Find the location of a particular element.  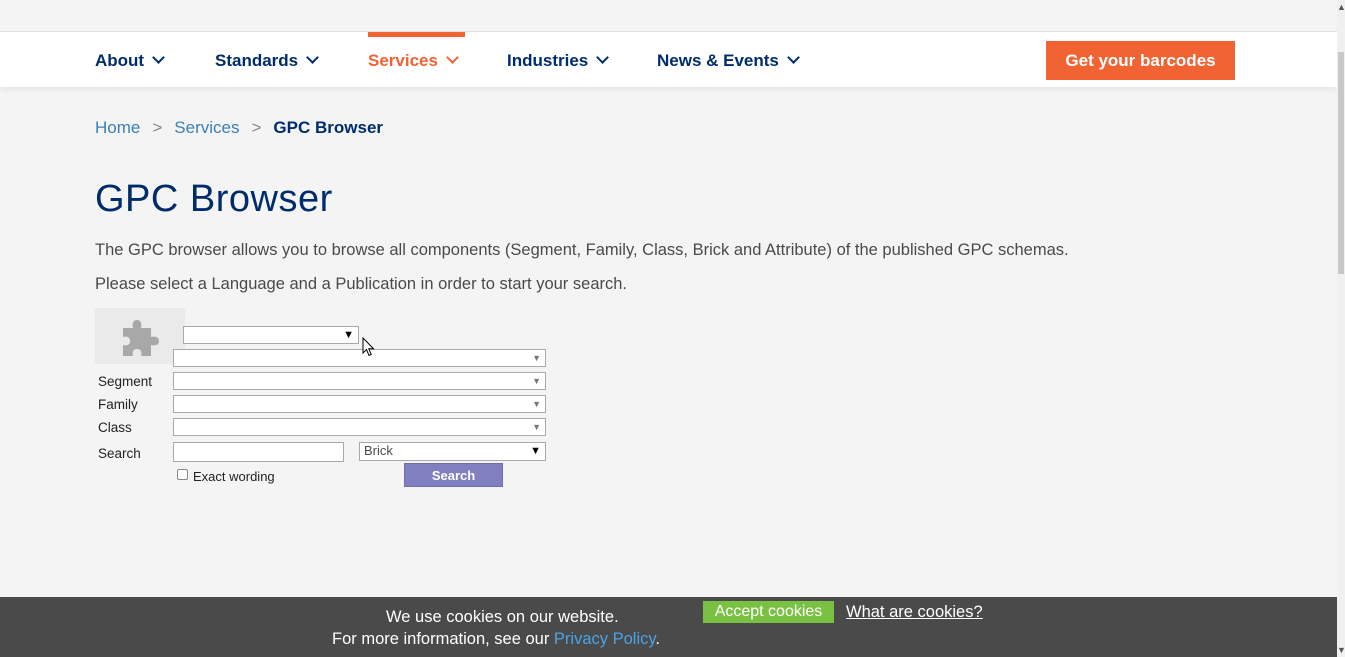

nav-item-label: News & Events is located at coordinates (718, 60).